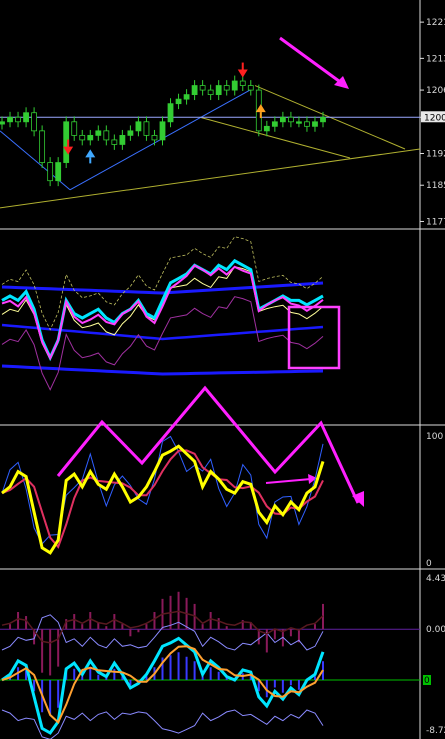 This screenshot has width=445, height=739. Describe the element at coordinates (242, 73) in the screenshot. I see `sell-arrow-icon` at that location.